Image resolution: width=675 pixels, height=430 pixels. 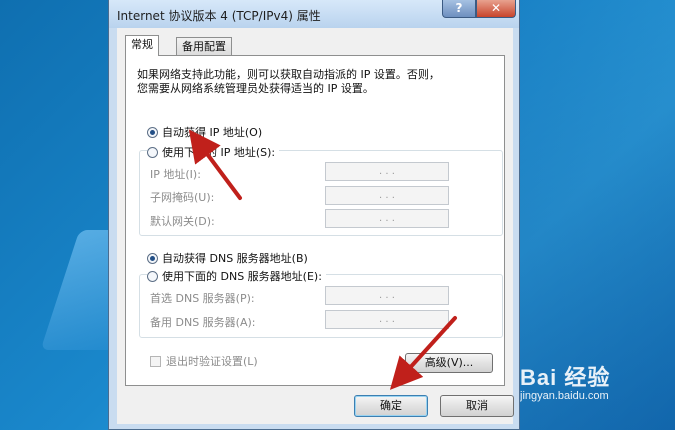 I want to click on validate-on-exit-checkbox: 退出时验证设置(L), so click(x=204, y=361).